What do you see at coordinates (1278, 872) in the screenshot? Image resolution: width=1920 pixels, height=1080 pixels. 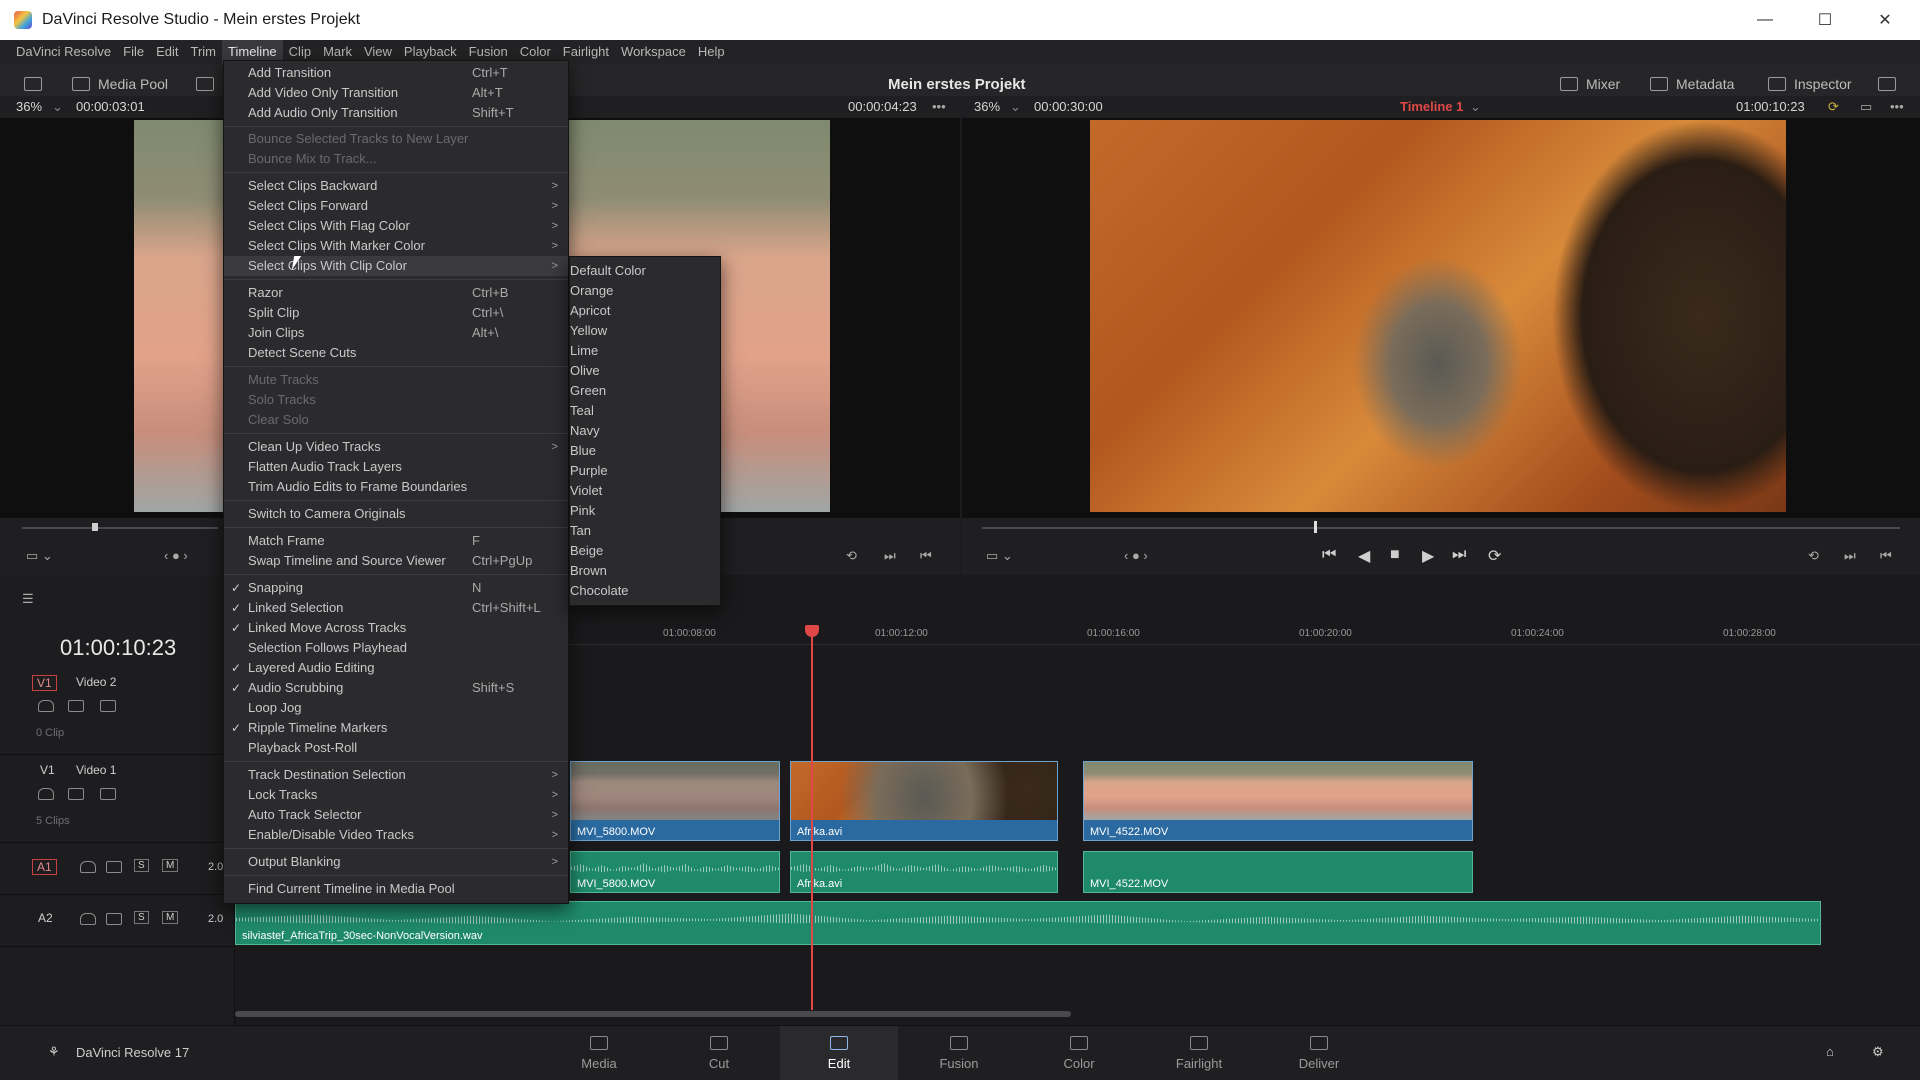 I see `audio-clip: MVI_4522.MOV` at bounding box center [1278, 872].